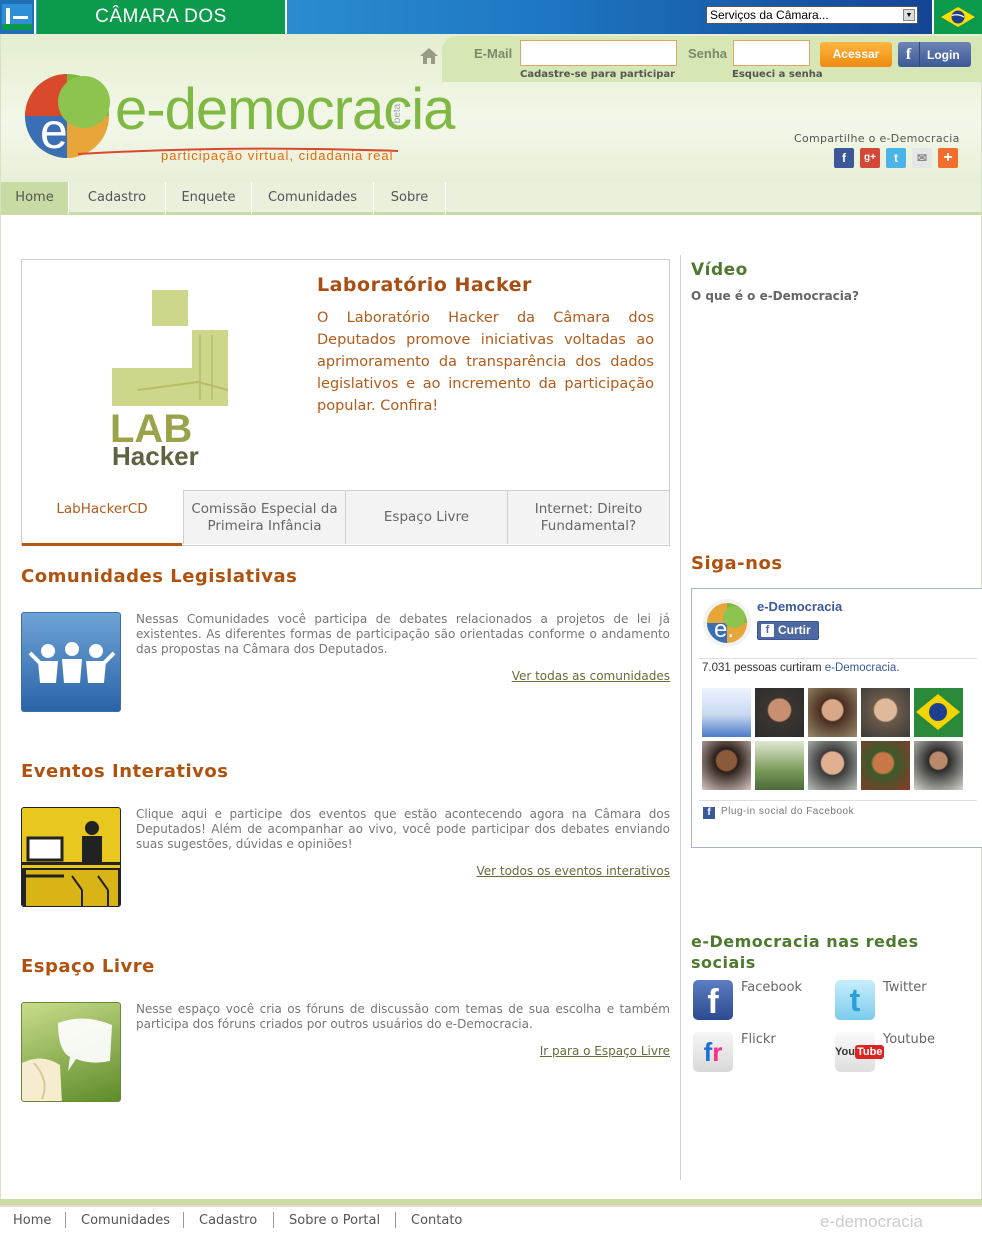 This screenshot has width=982, height=1251. What do you see at coordinates (948, 158) in the screenshot?
I see `share-more-icon: +` at bounding box center [948, 158].